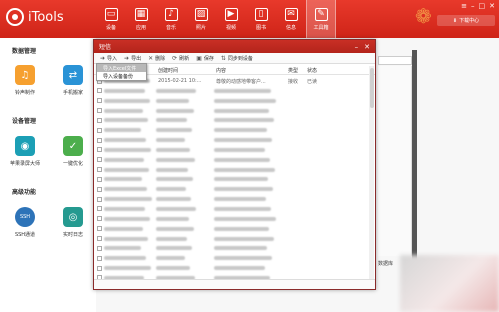  I want to click on column-header-time: 创建时间, so click(168, 70).